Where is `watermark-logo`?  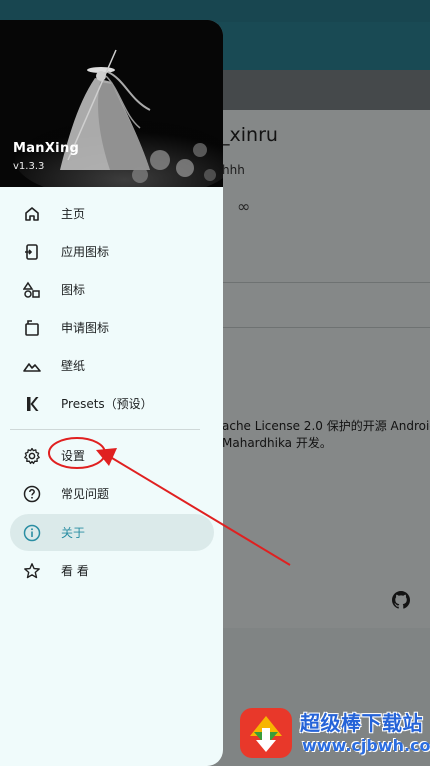
watermark-logo is located at coordinates (266, 733).